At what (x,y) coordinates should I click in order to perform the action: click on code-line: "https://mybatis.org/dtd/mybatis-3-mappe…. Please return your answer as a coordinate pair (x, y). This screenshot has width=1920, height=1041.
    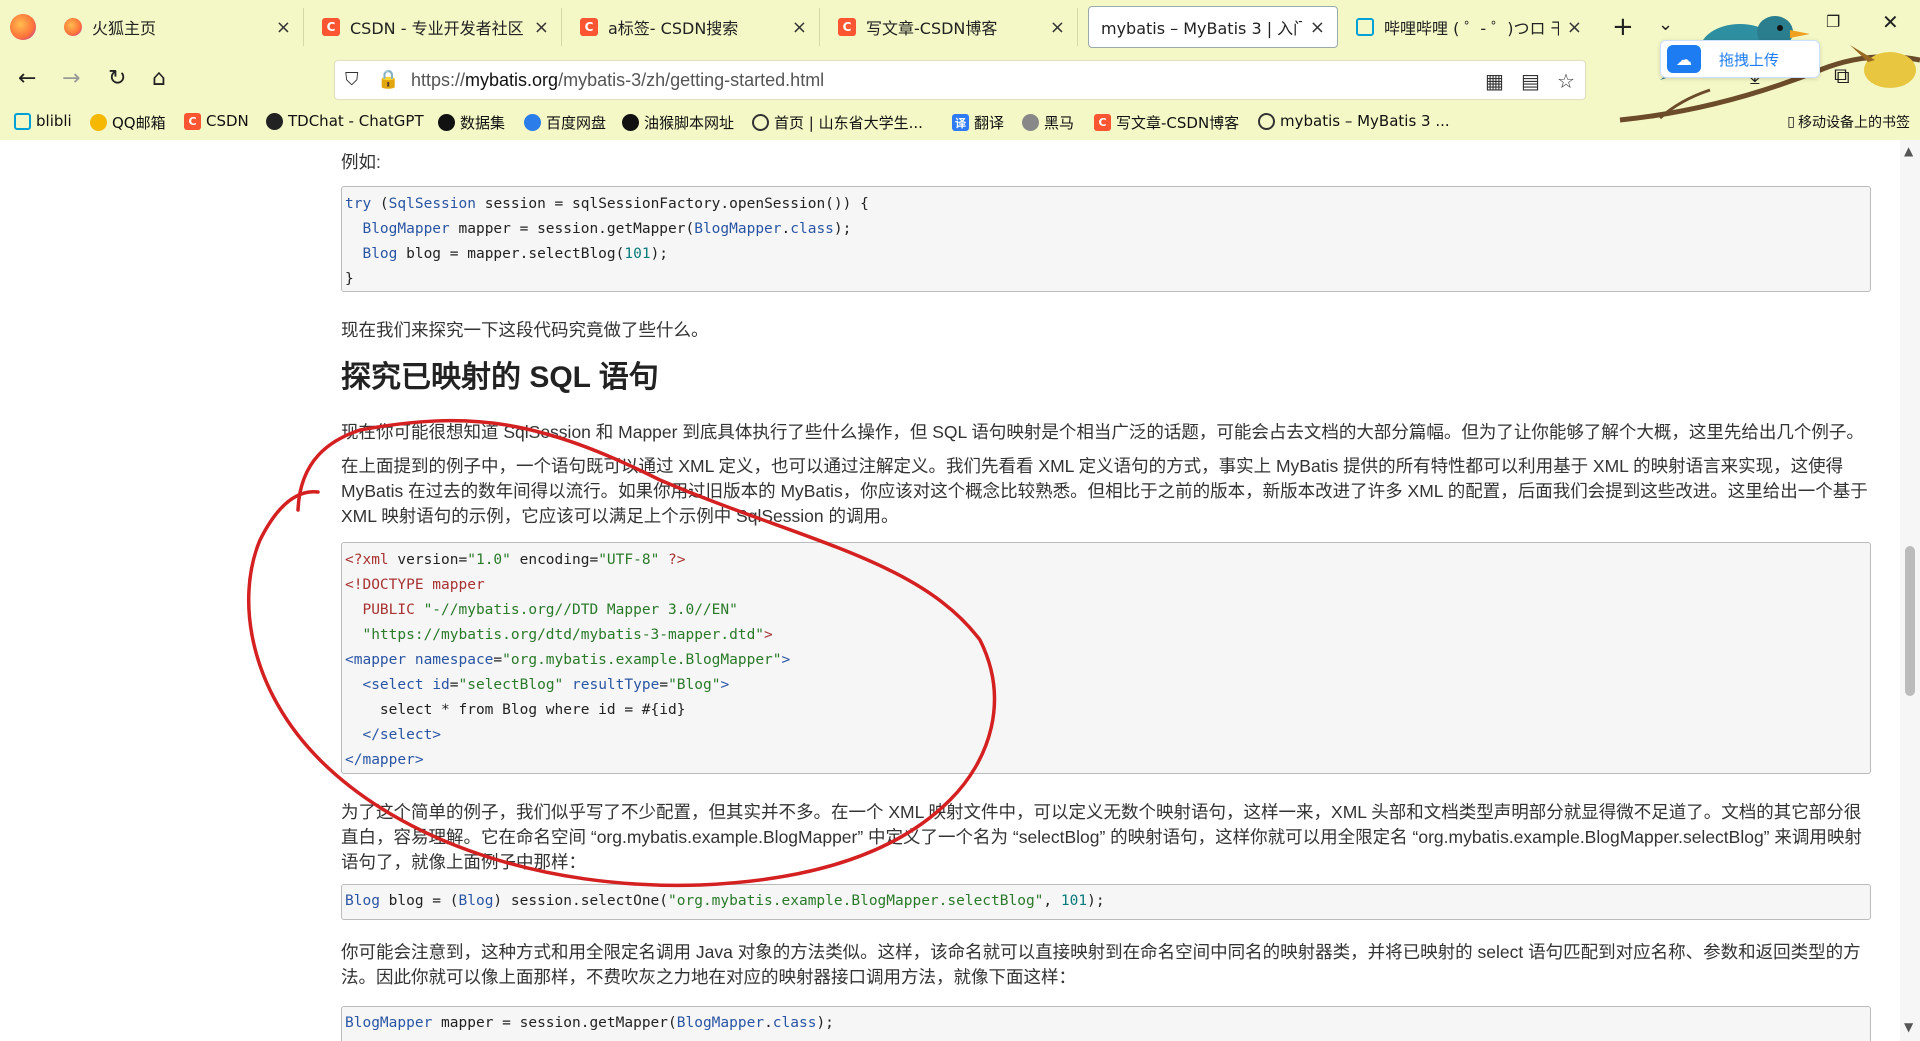
    Looking at the image, I should click on (567, 635).